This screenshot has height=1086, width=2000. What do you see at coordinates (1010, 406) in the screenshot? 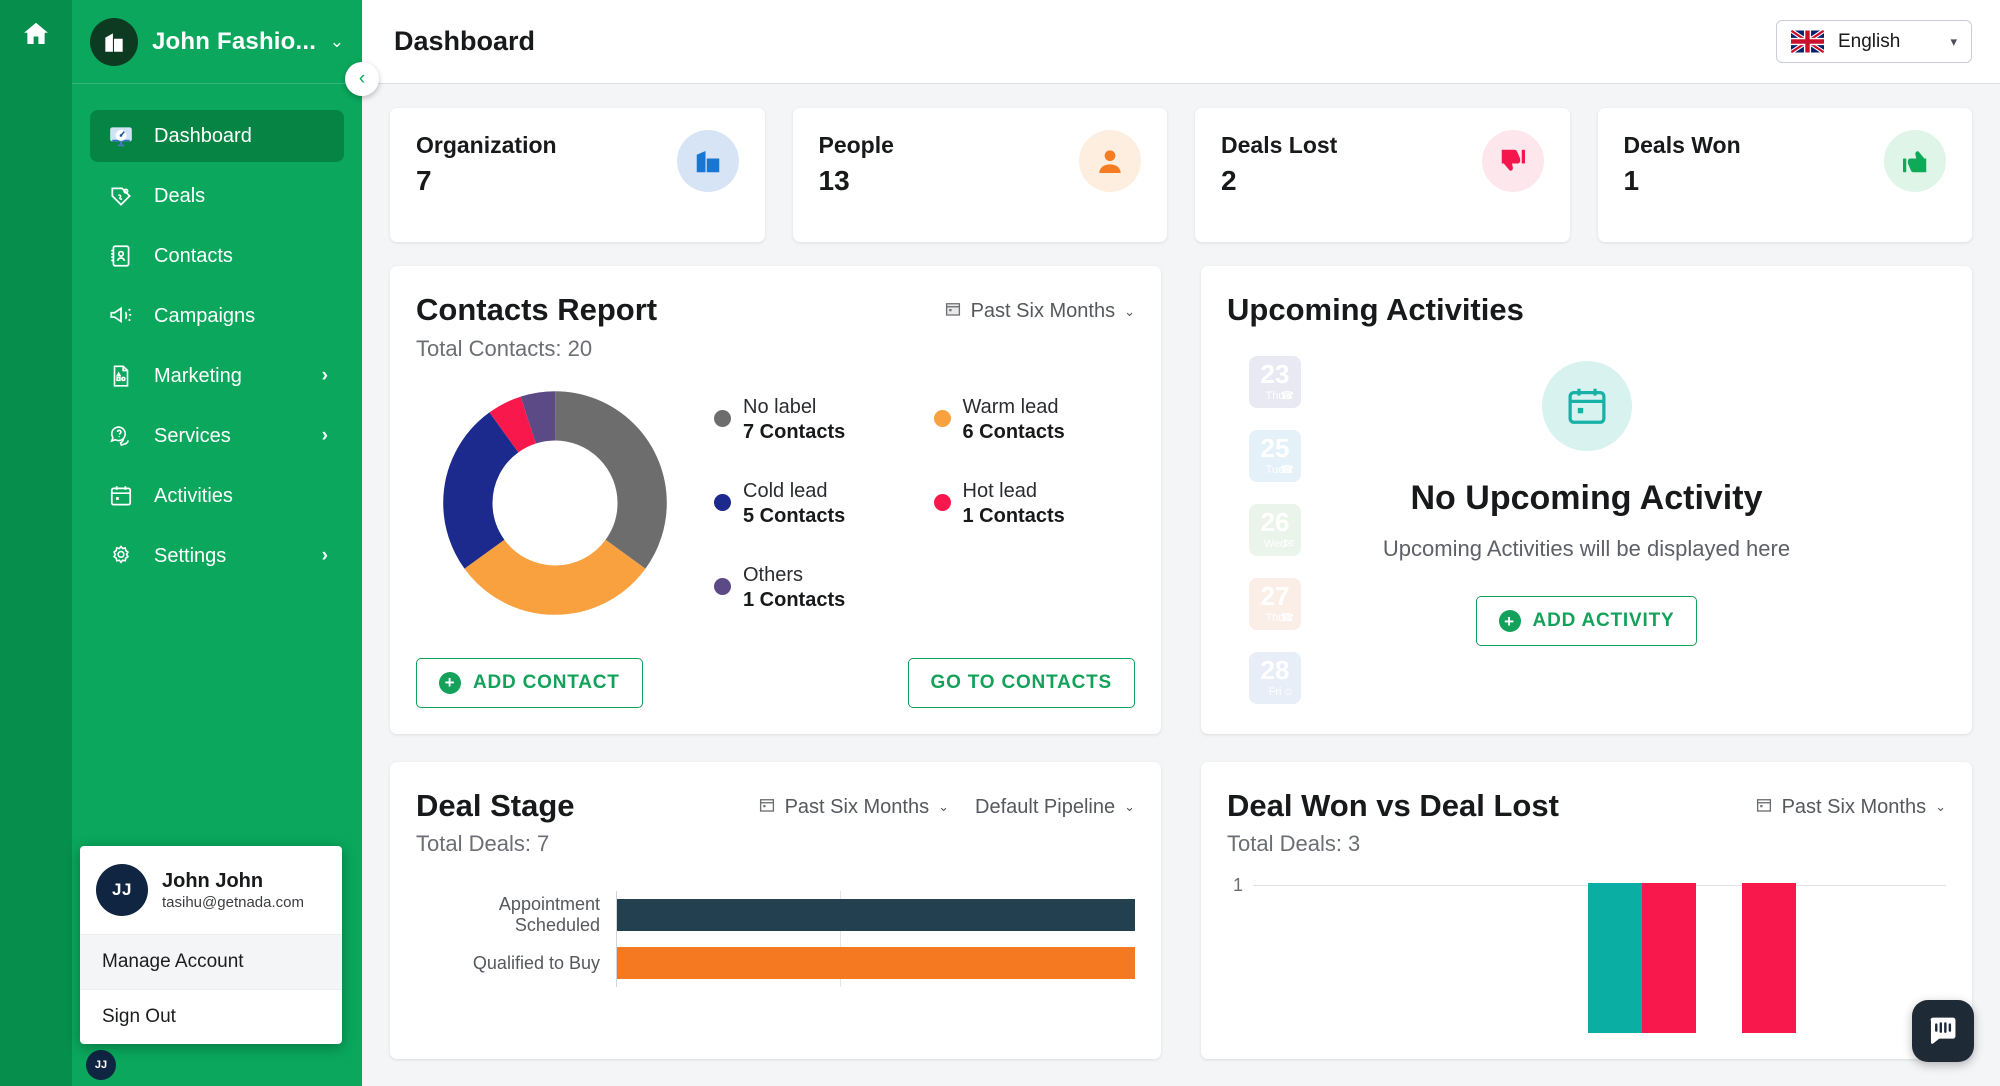
I see `legend-label: Warm lead` at bounding box center [1010, 406].